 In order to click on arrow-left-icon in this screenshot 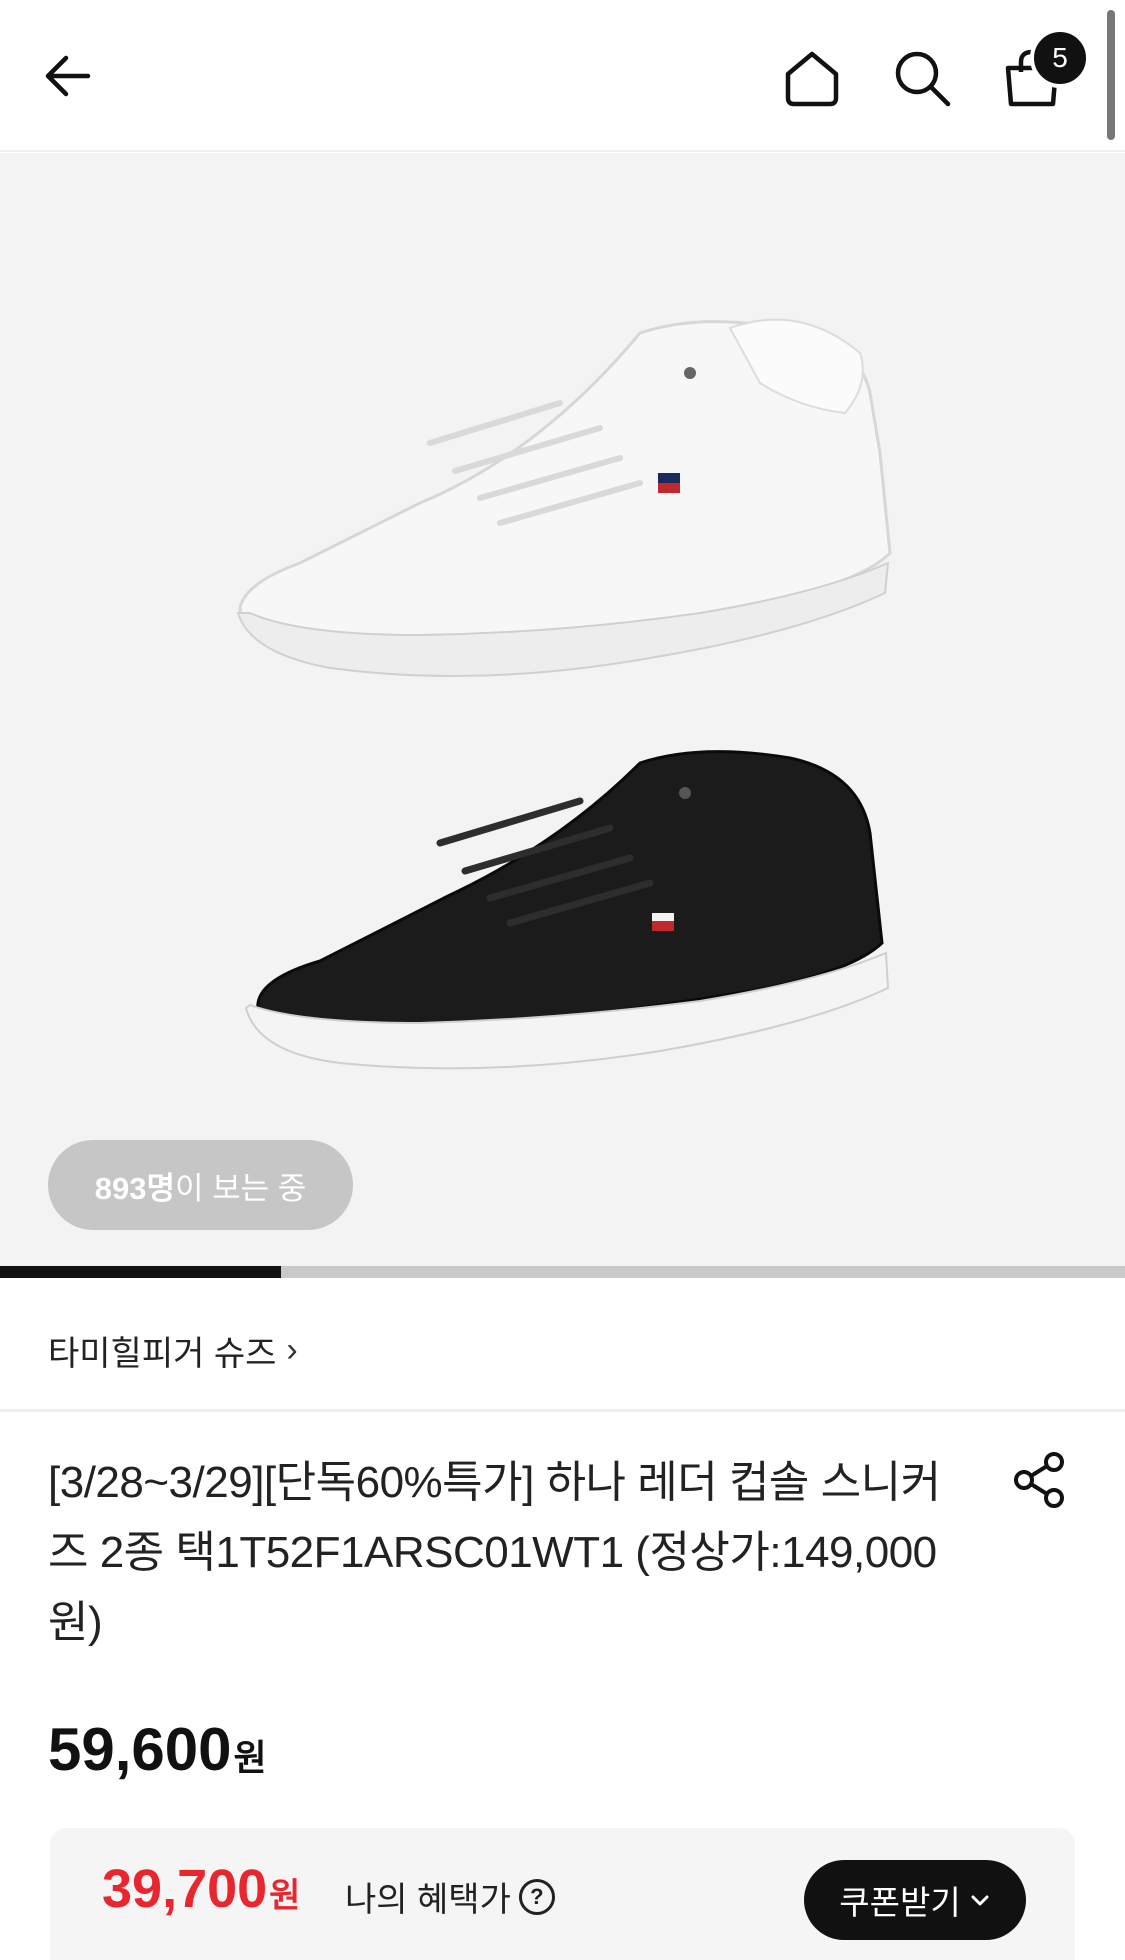, I will do `click(68, 76)`.